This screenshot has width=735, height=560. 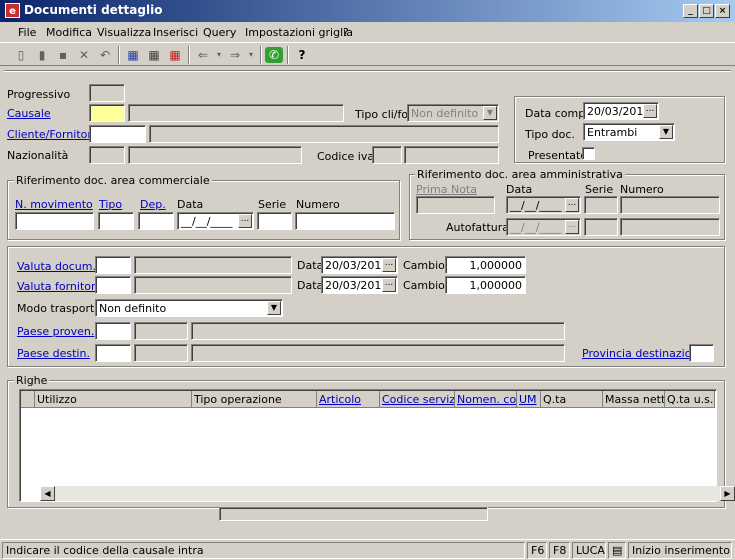 I want to click on valuta-fornitore-link: Valuta fornitore, so click(x=59, y=286).